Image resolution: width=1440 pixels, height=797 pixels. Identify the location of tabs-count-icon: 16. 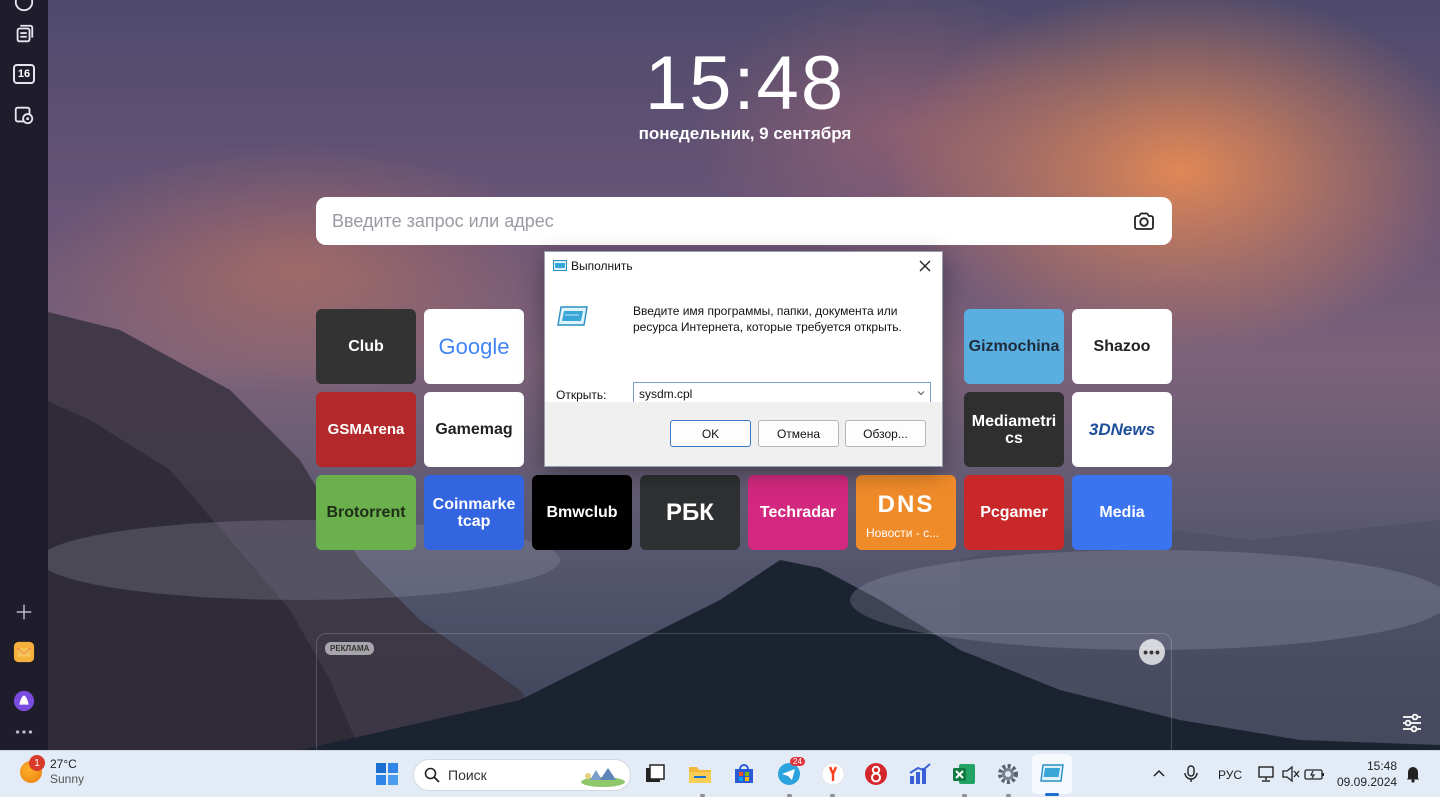
(24, 74).